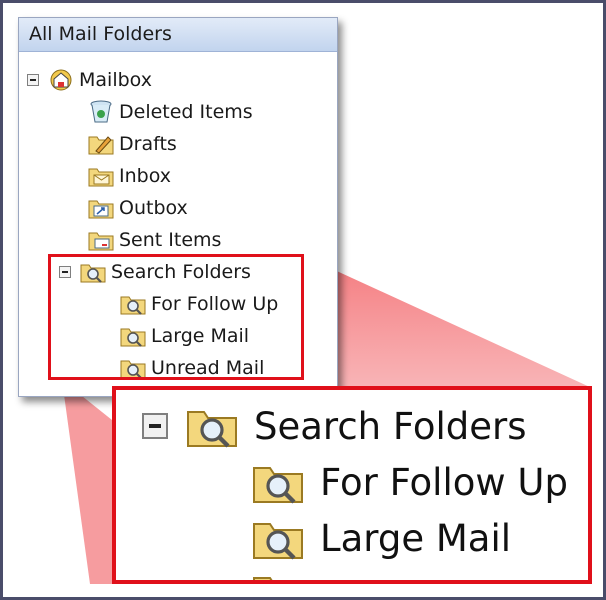  What do you see at coordinates (444, 482) in the screenshot?
I see `zoom-label: For Follow Up` at bounding box center [444, 482].